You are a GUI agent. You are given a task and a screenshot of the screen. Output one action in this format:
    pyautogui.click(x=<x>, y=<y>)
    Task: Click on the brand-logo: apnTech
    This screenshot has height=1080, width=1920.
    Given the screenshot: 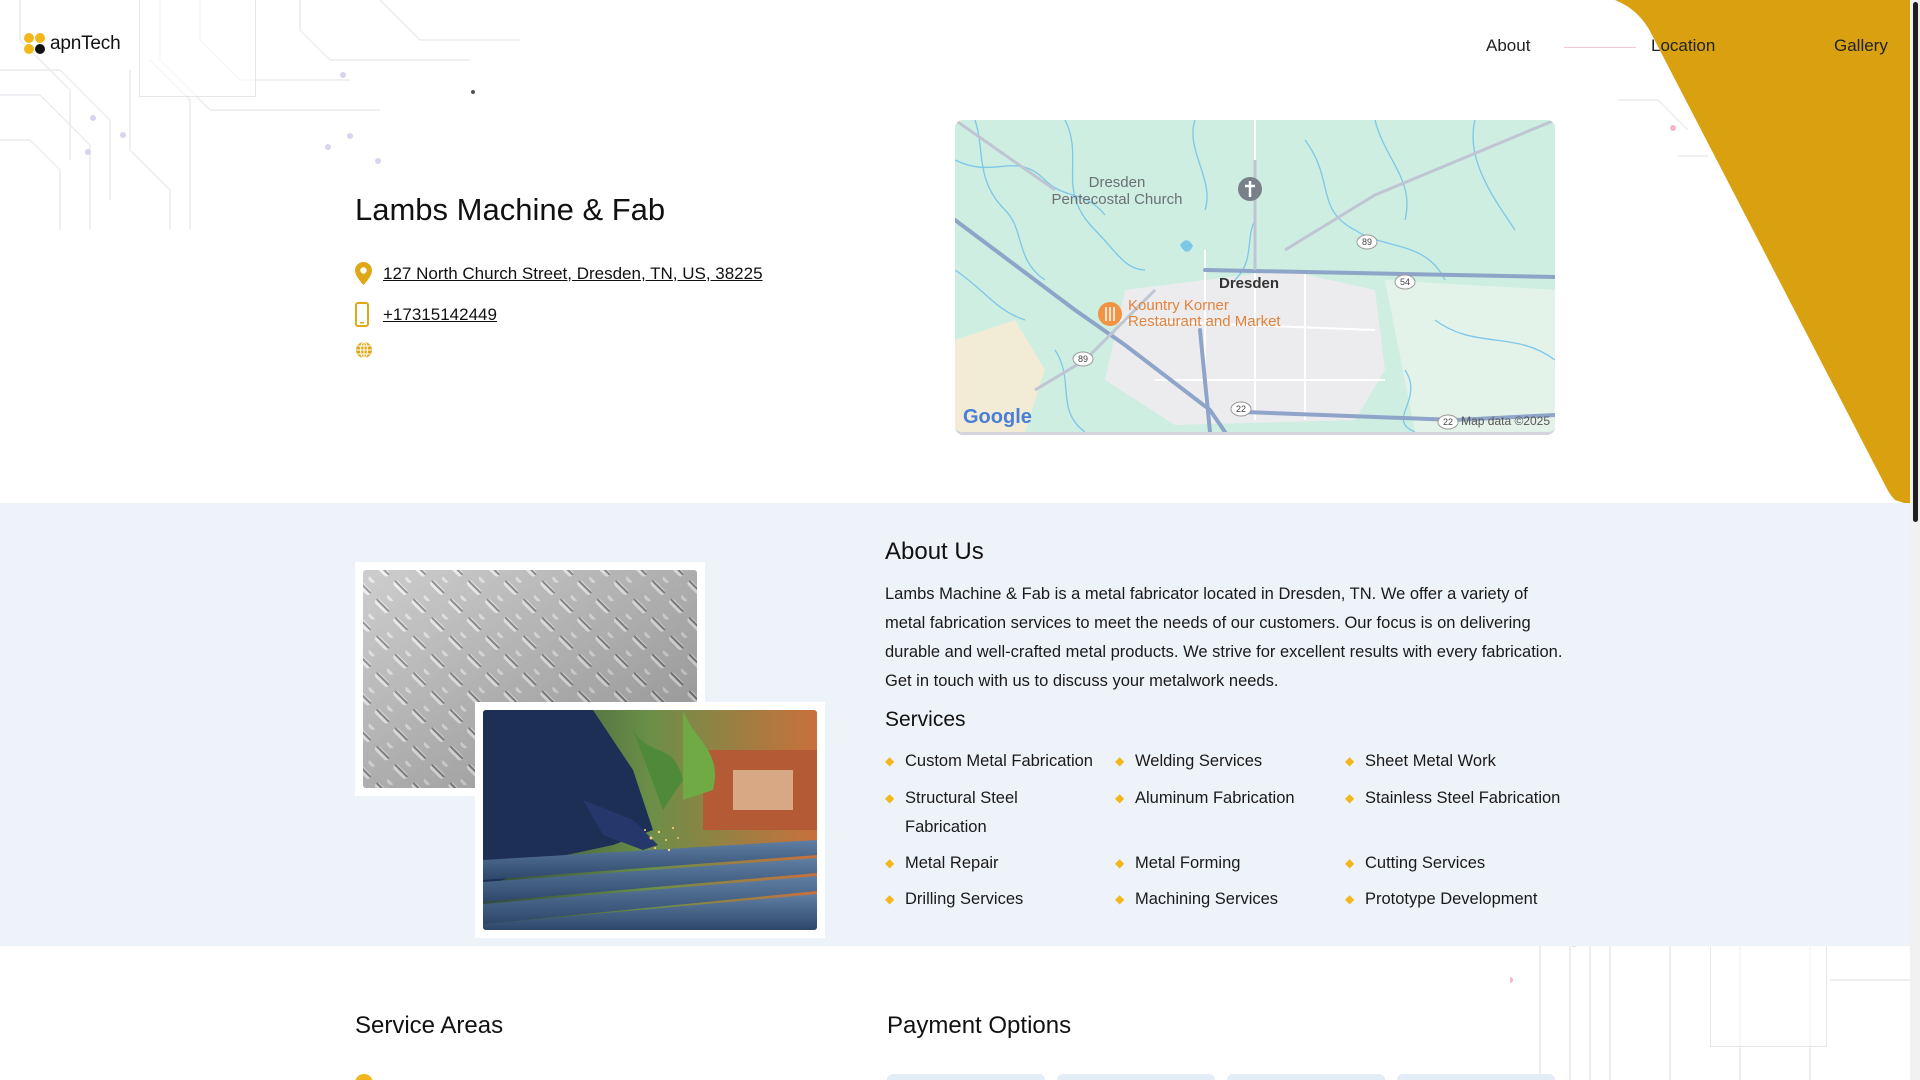 What is the action you would take?
    pyautogui.click(x=72, y=44)
    